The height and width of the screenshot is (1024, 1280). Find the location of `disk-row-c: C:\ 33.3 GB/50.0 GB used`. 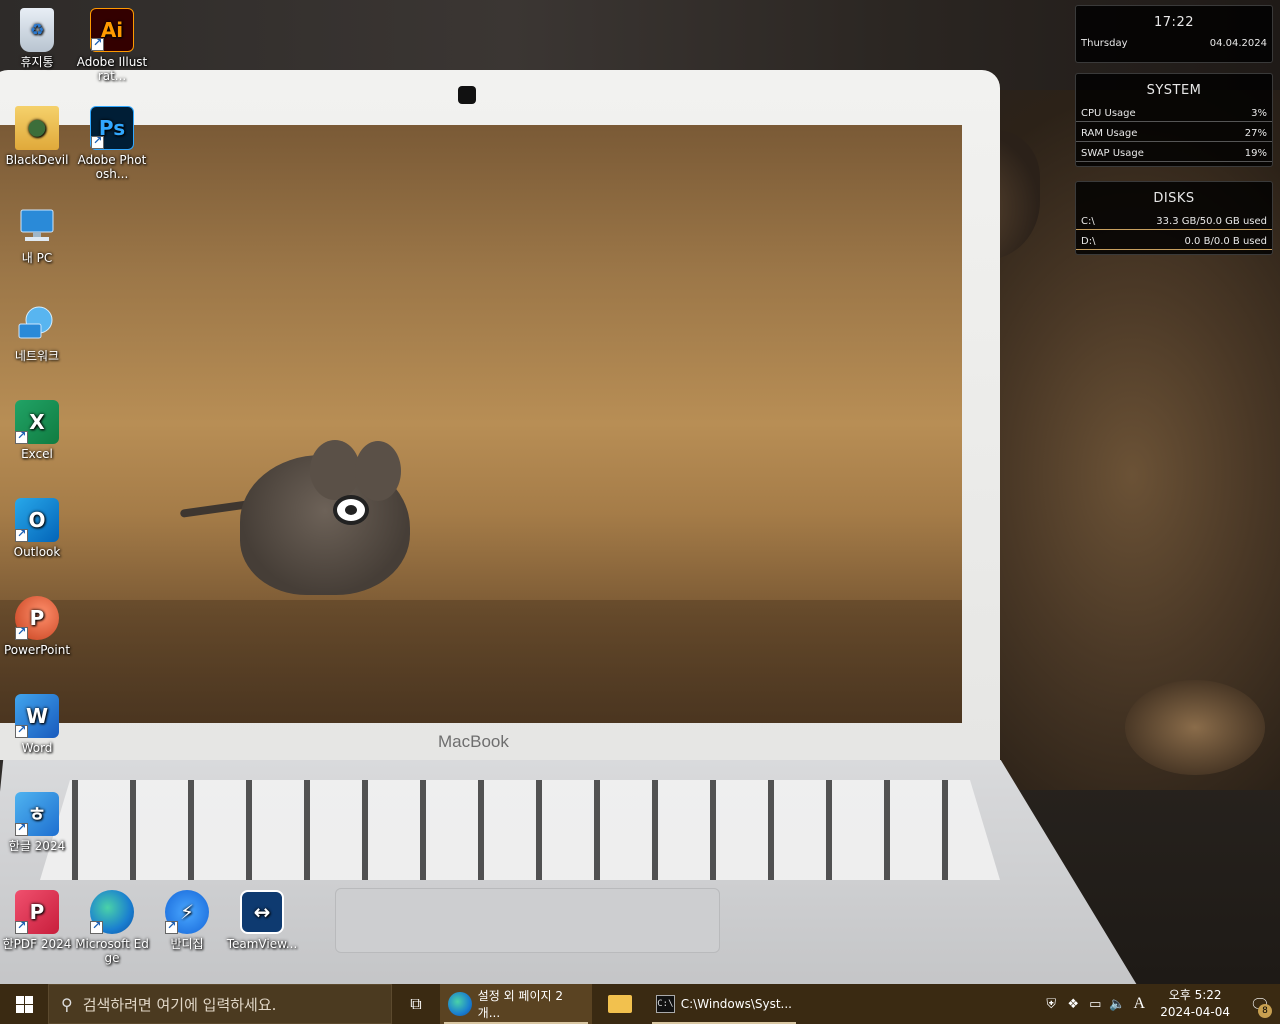

disk-row-c: C:\ 33.3 GB/50.0 GB used is located at coordinates (1174, 223).